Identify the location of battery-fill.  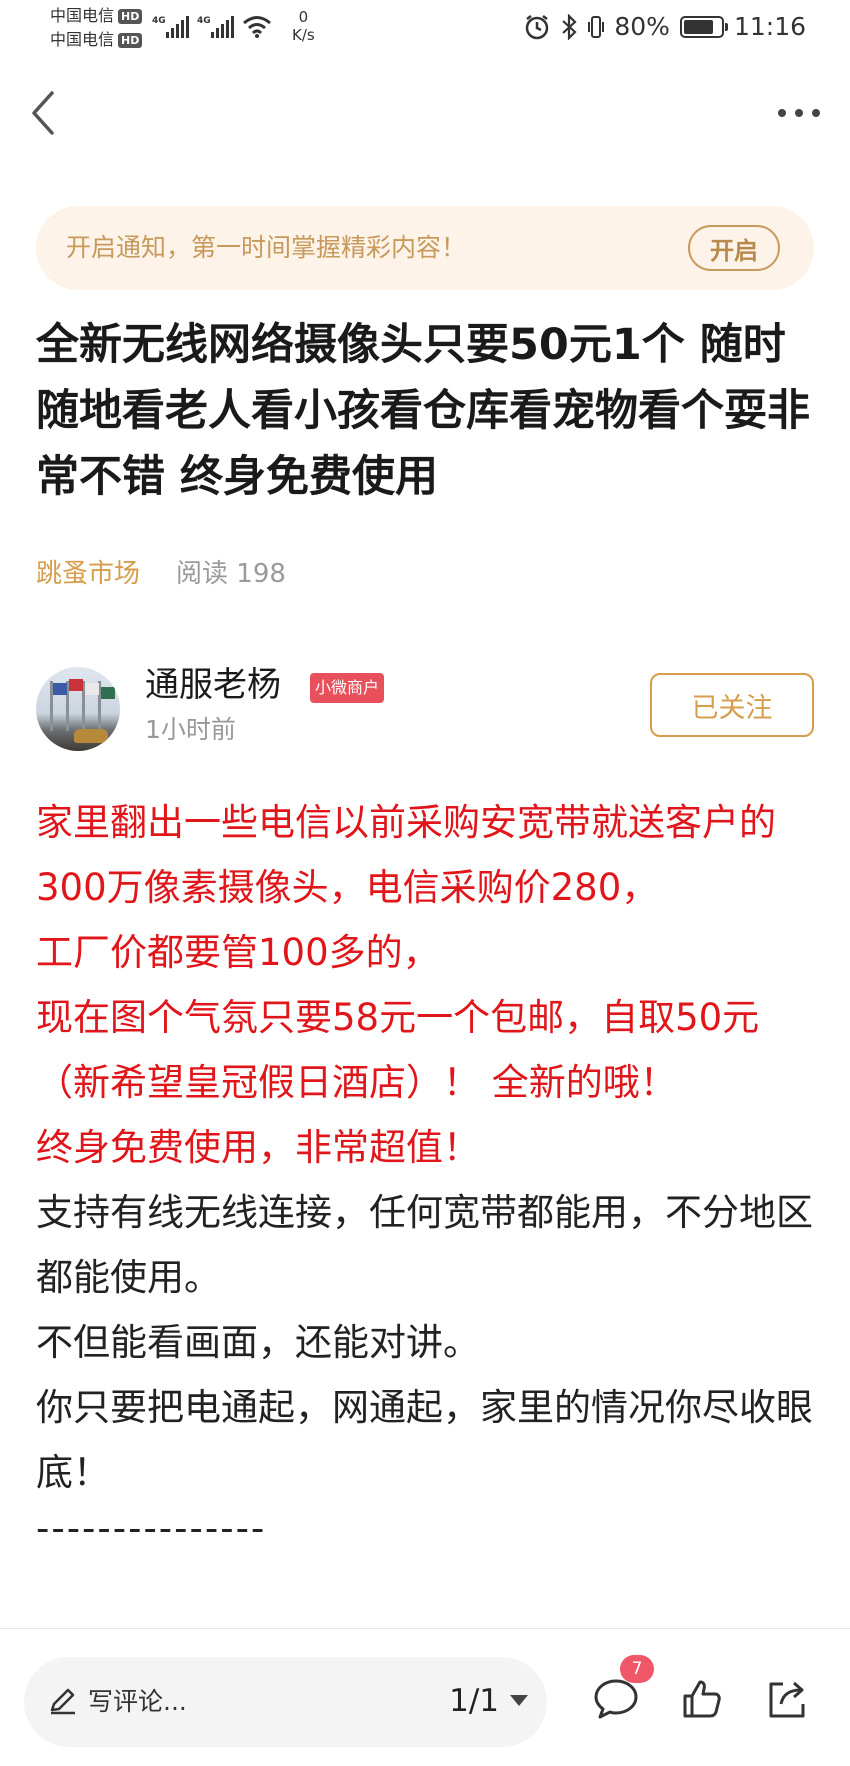
(698, 26).